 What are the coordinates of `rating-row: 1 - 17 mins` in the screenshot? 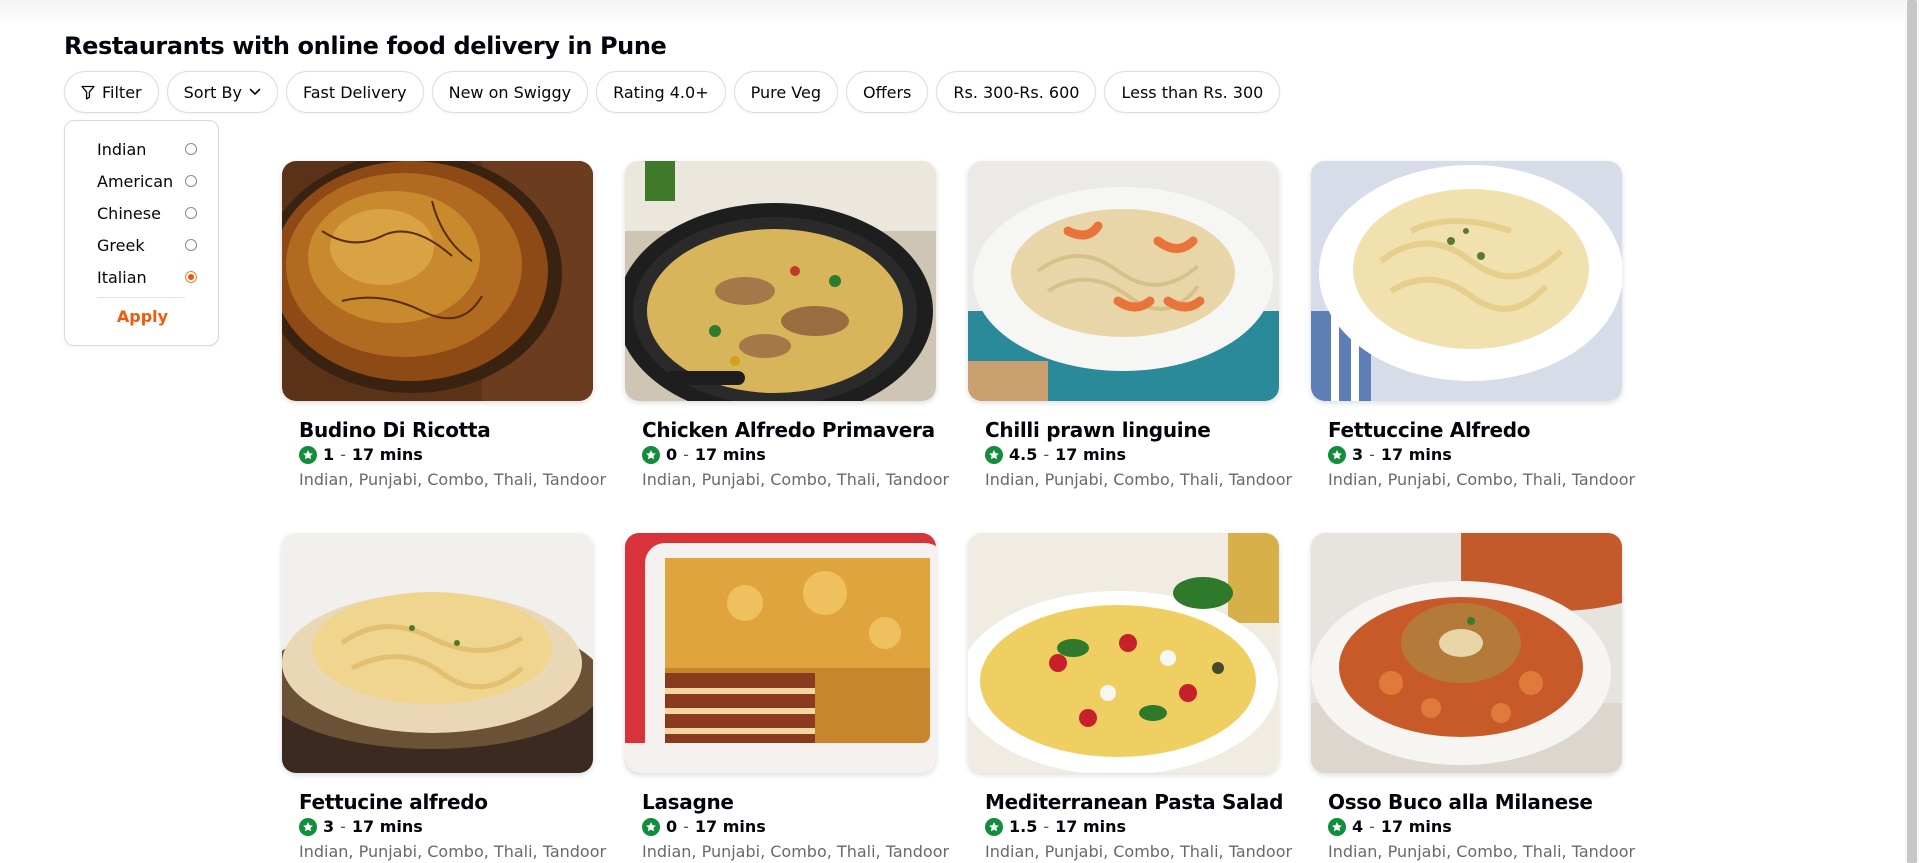 It's located at (361, 454).